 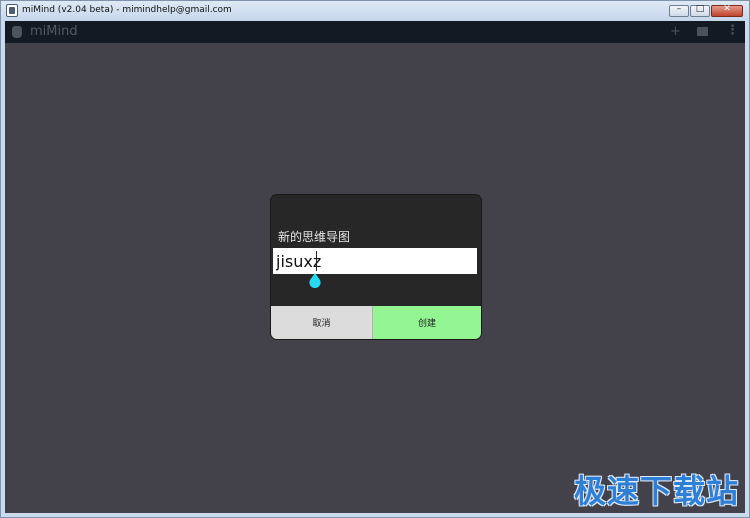 I want to click on dialog-title: 新的思维导图, so click(x=314, y=237).